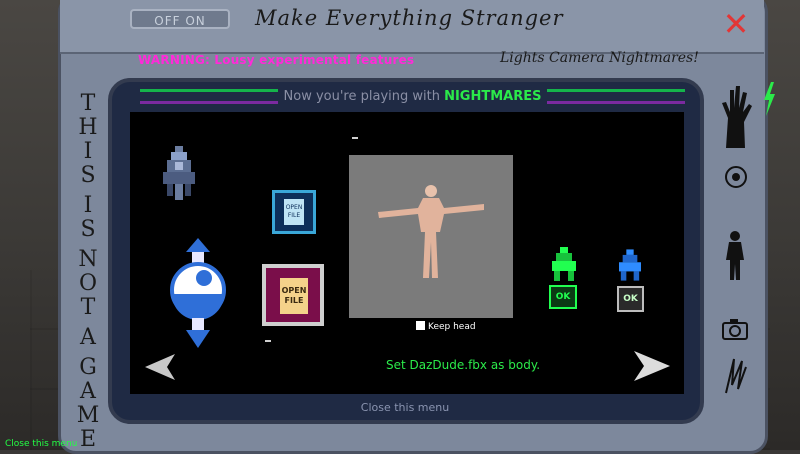  What do you see at coordinates (180, 19) in the screenshot?
I see `off-on-switch: OFF ON` at bounding box center [180, 19].